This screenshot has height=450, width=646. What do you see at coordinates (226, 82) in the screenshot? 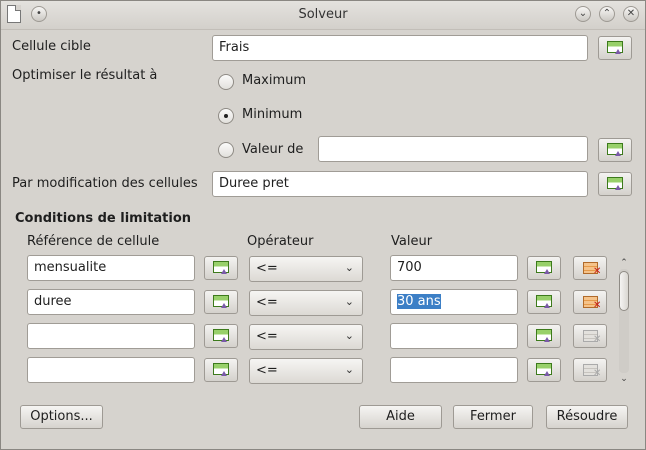
I see `radio-maximum` at bounding box center [226, 82].